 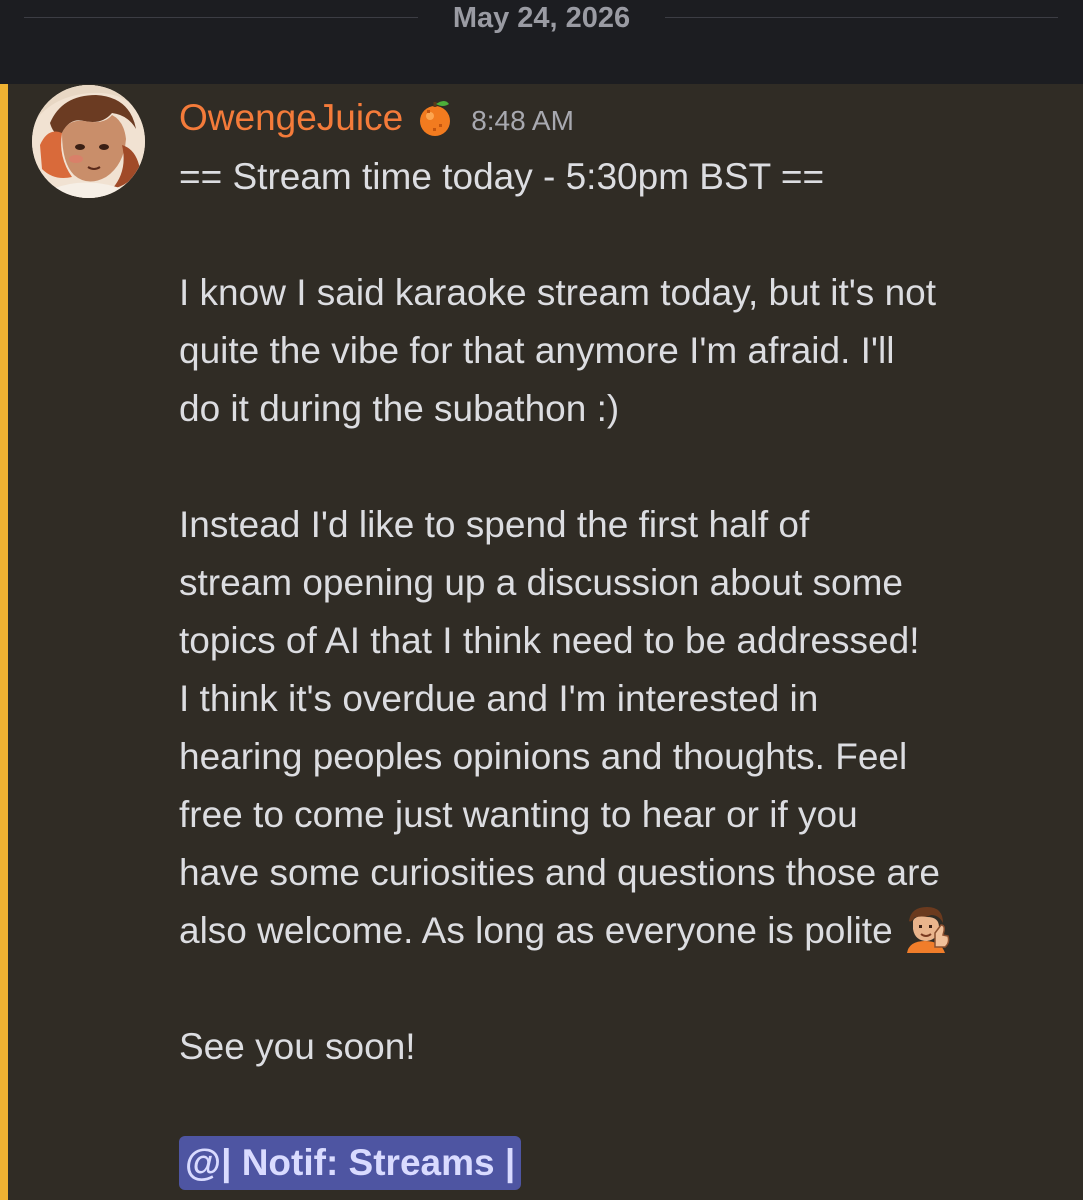 What do you see at coordinates (350, 1163) in the screenshot?
I see `role-mention-notif-streams: @| Notif: Streams |` at bounding box center [350, 1163].